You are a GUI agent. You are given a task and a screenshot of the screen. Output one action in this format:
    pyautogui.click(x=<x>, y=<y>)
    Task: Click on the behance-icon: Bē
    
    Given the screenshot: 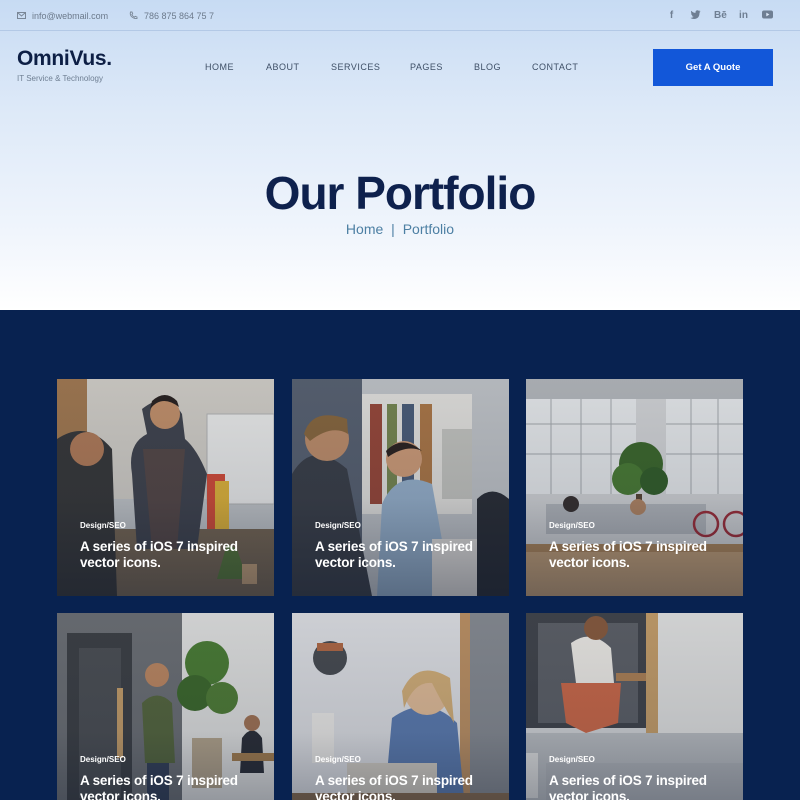 What is the action you would take?
    pyautogui.click(x=720, y=15)
    